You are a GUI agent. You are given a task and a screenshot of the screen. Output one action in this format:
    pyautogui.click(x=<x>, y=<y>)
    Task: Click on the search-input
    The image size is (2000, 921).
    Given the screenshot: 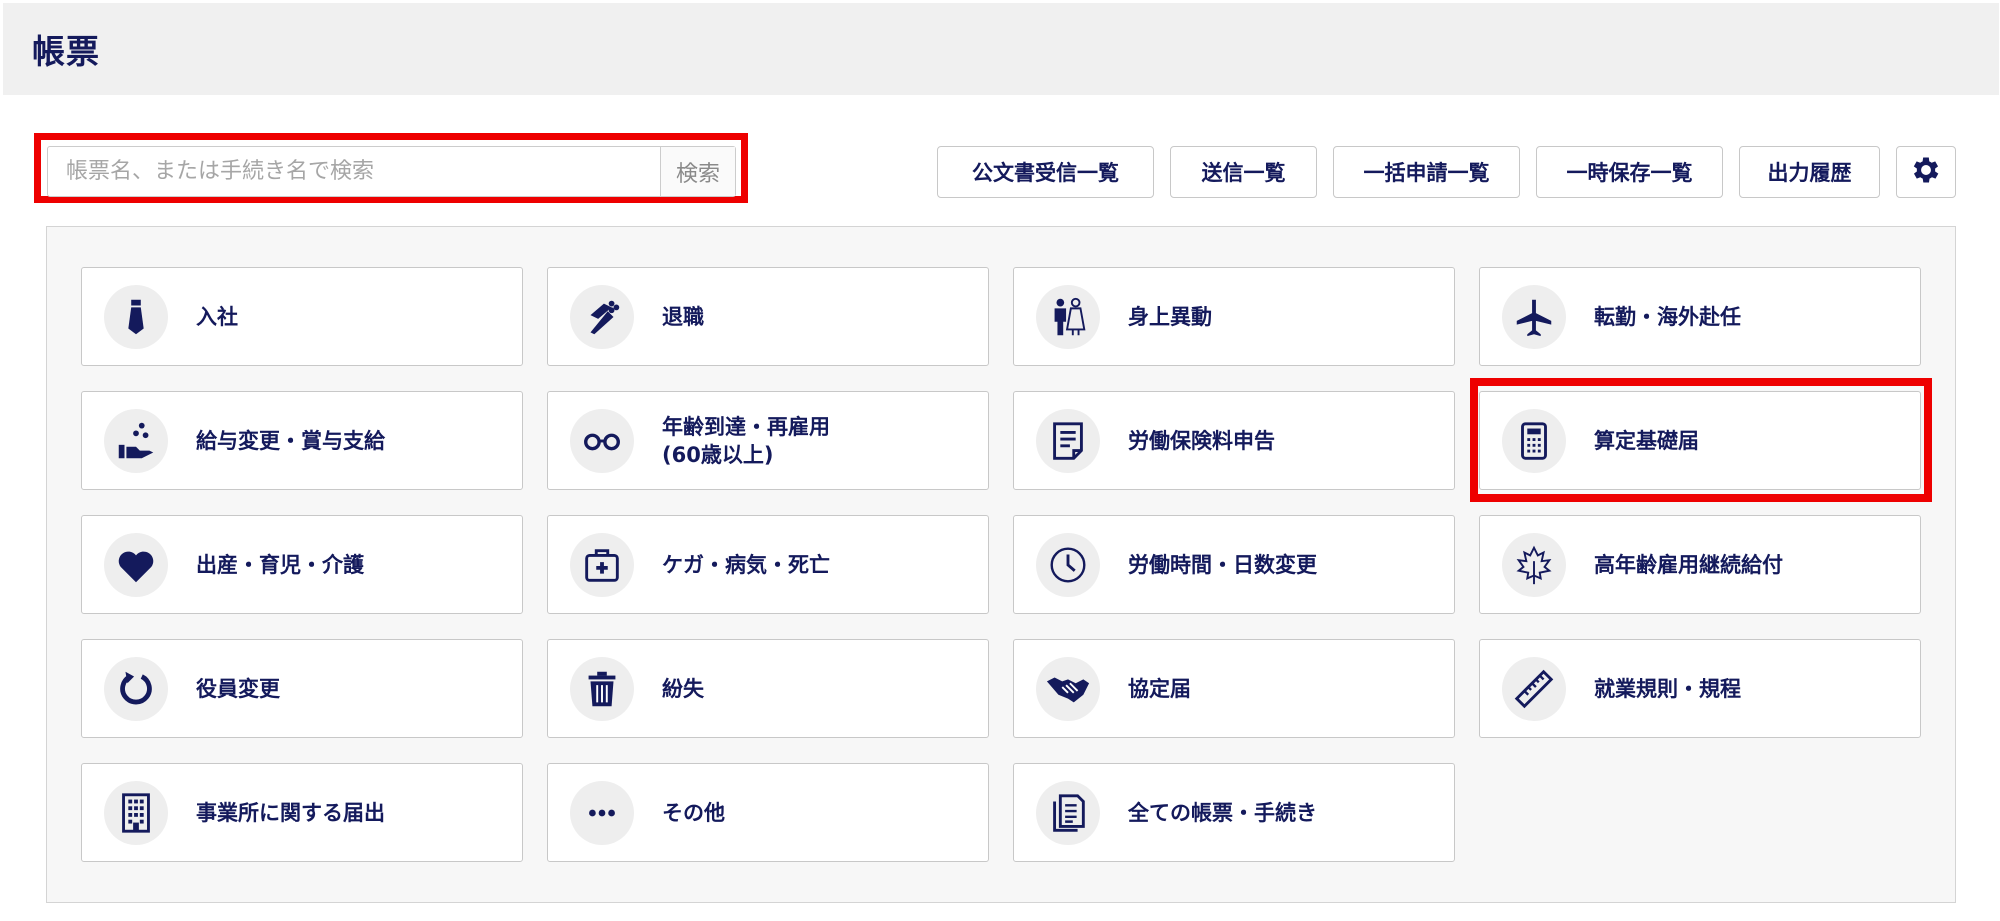 What is the action you would take?
    pyautogui.click(x=354, y=171)
    